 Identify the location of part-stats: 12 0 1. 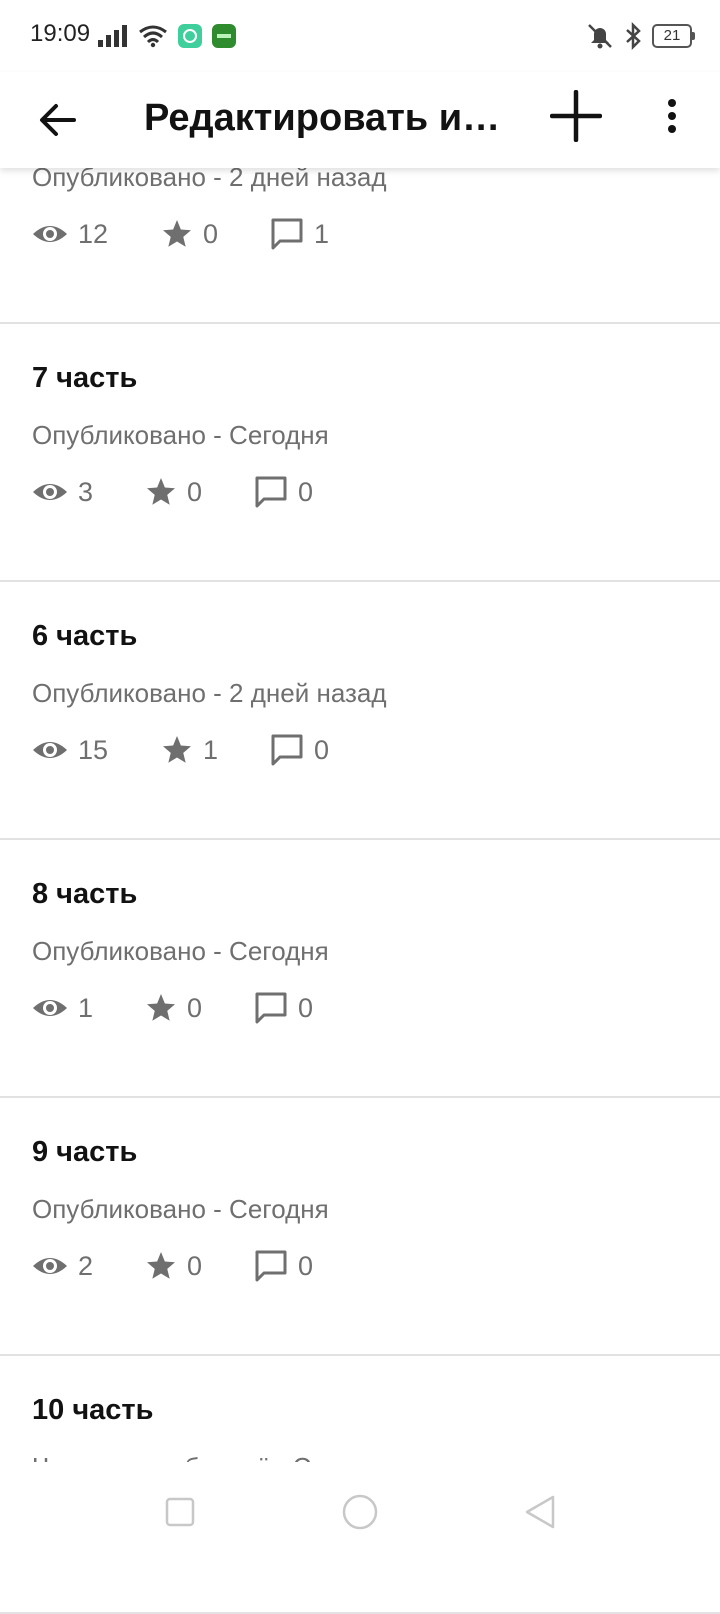
(180, 234).